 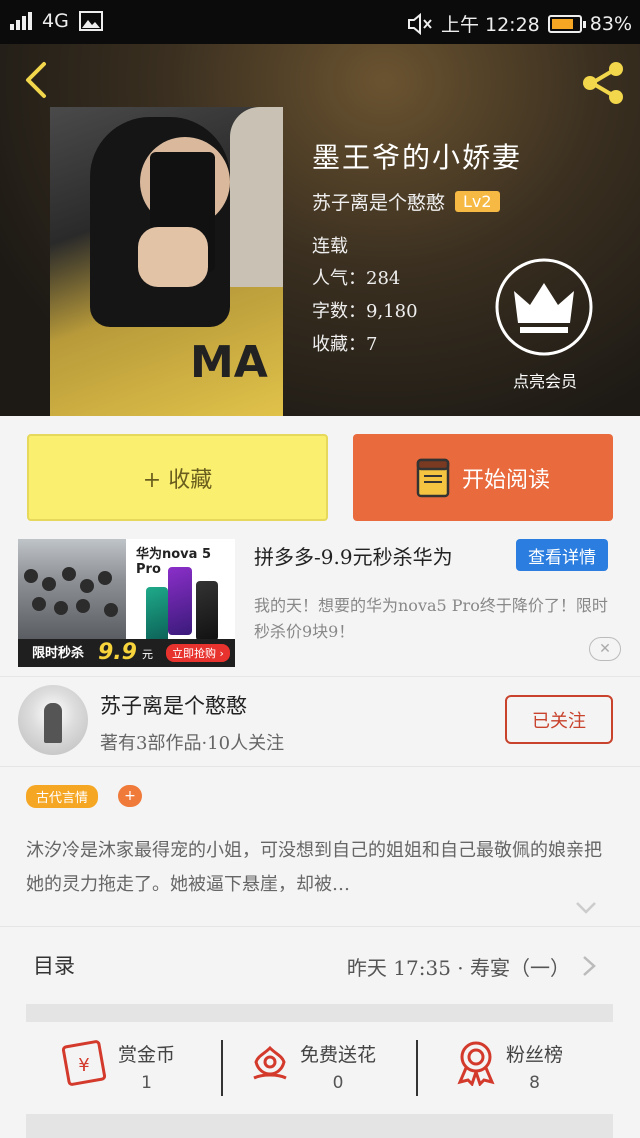 What do you see at coordinates (605, 649) in the screenshot?
I see `ad-close-button: ✕` at bounding box center [605, 649].